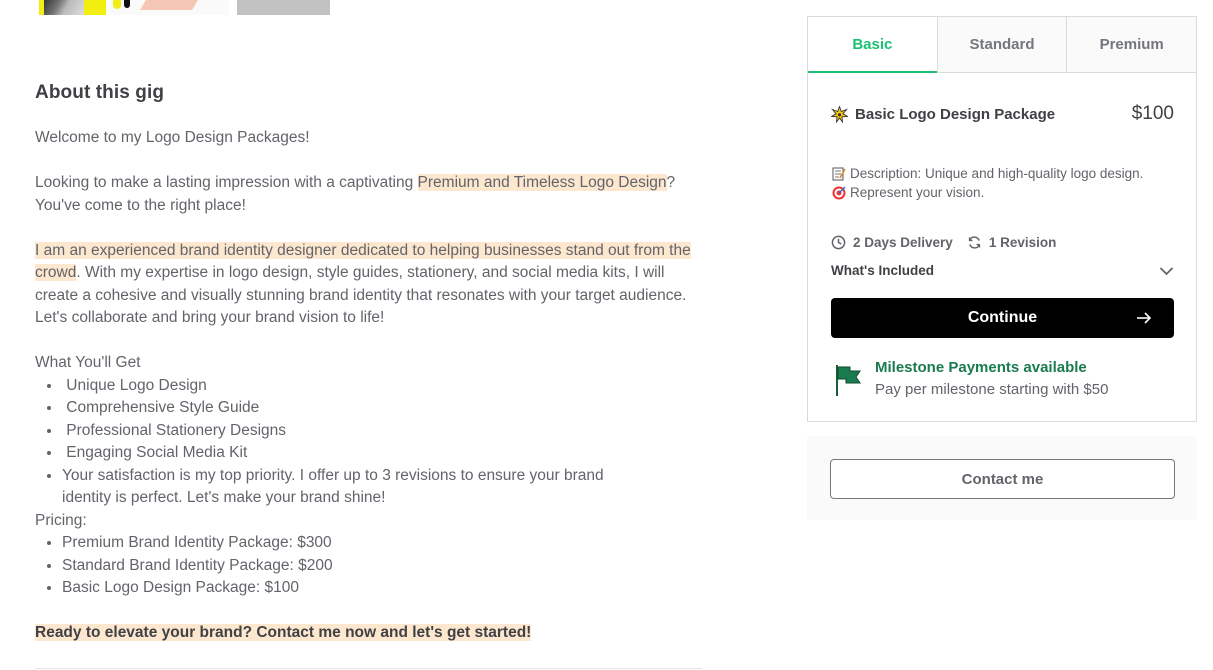 The image size is (1213, 670). I want to click on about-title: About this gig, so click(100, 92).